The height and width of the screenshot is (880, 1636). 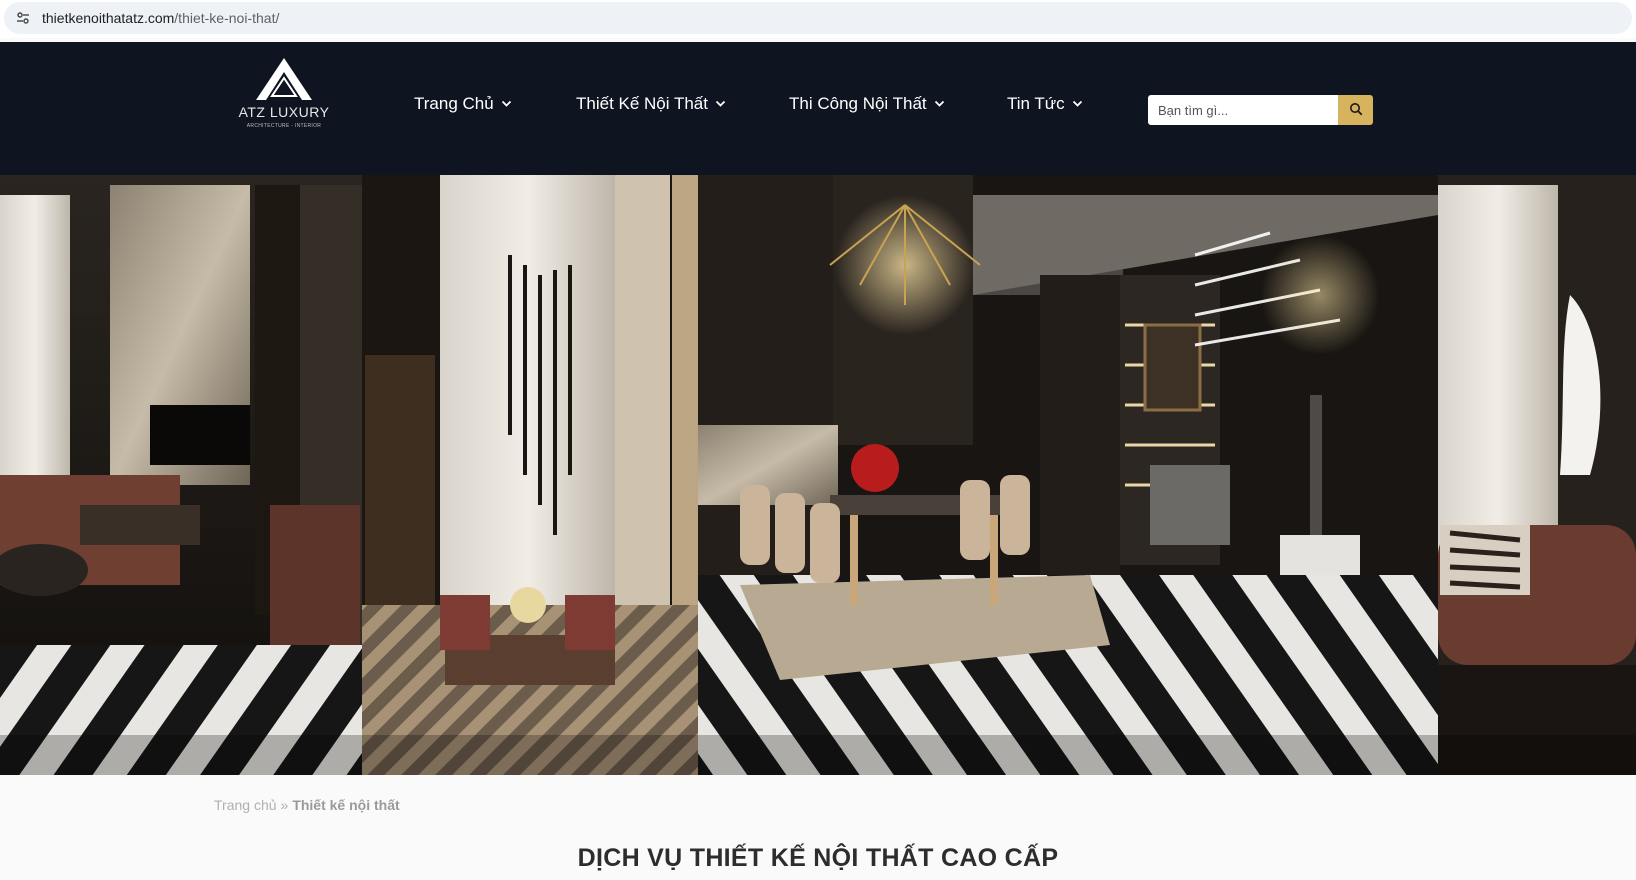 I want to click on search-input, so click(x=1243, y=110).